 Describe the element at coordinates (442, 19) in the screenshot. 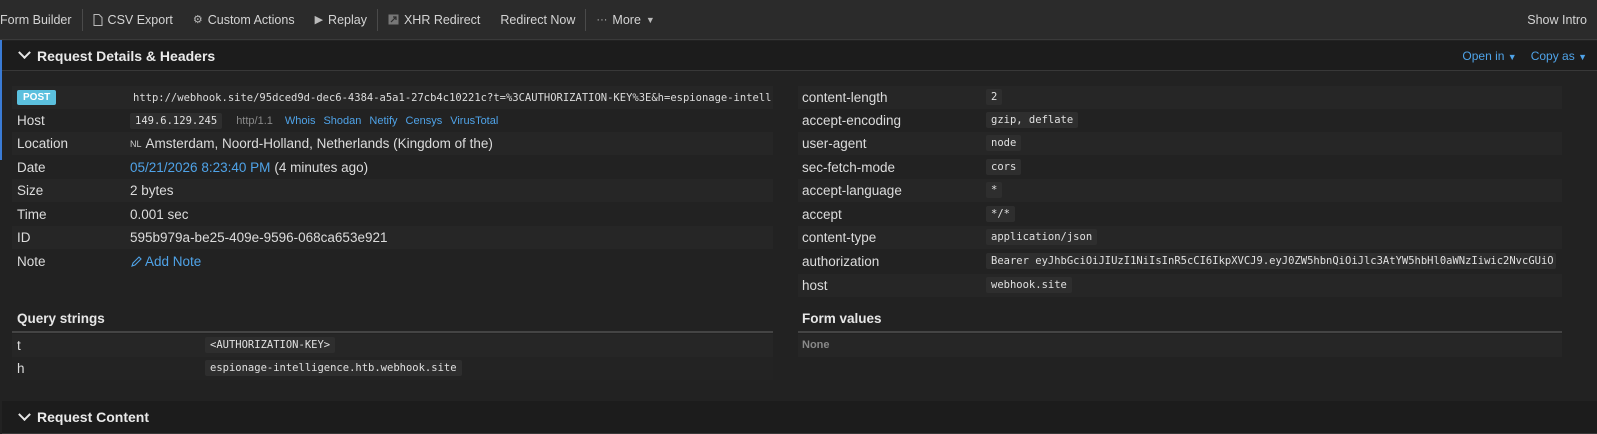

I see `xhr-redirect-label: XHR Redirect` at that location.